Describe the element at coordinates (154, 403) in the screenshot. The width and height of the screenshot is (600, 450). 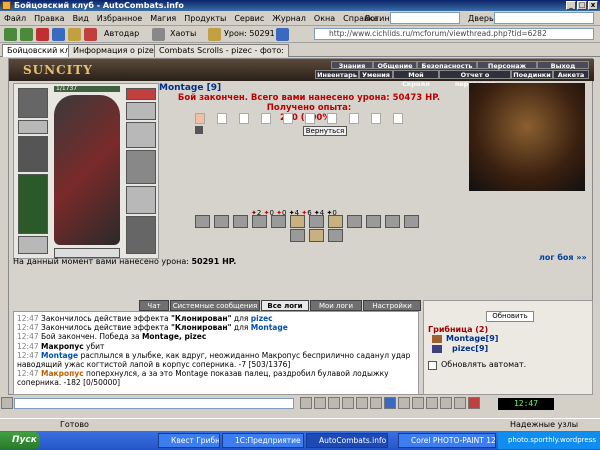
I see `chat-input` at that location.